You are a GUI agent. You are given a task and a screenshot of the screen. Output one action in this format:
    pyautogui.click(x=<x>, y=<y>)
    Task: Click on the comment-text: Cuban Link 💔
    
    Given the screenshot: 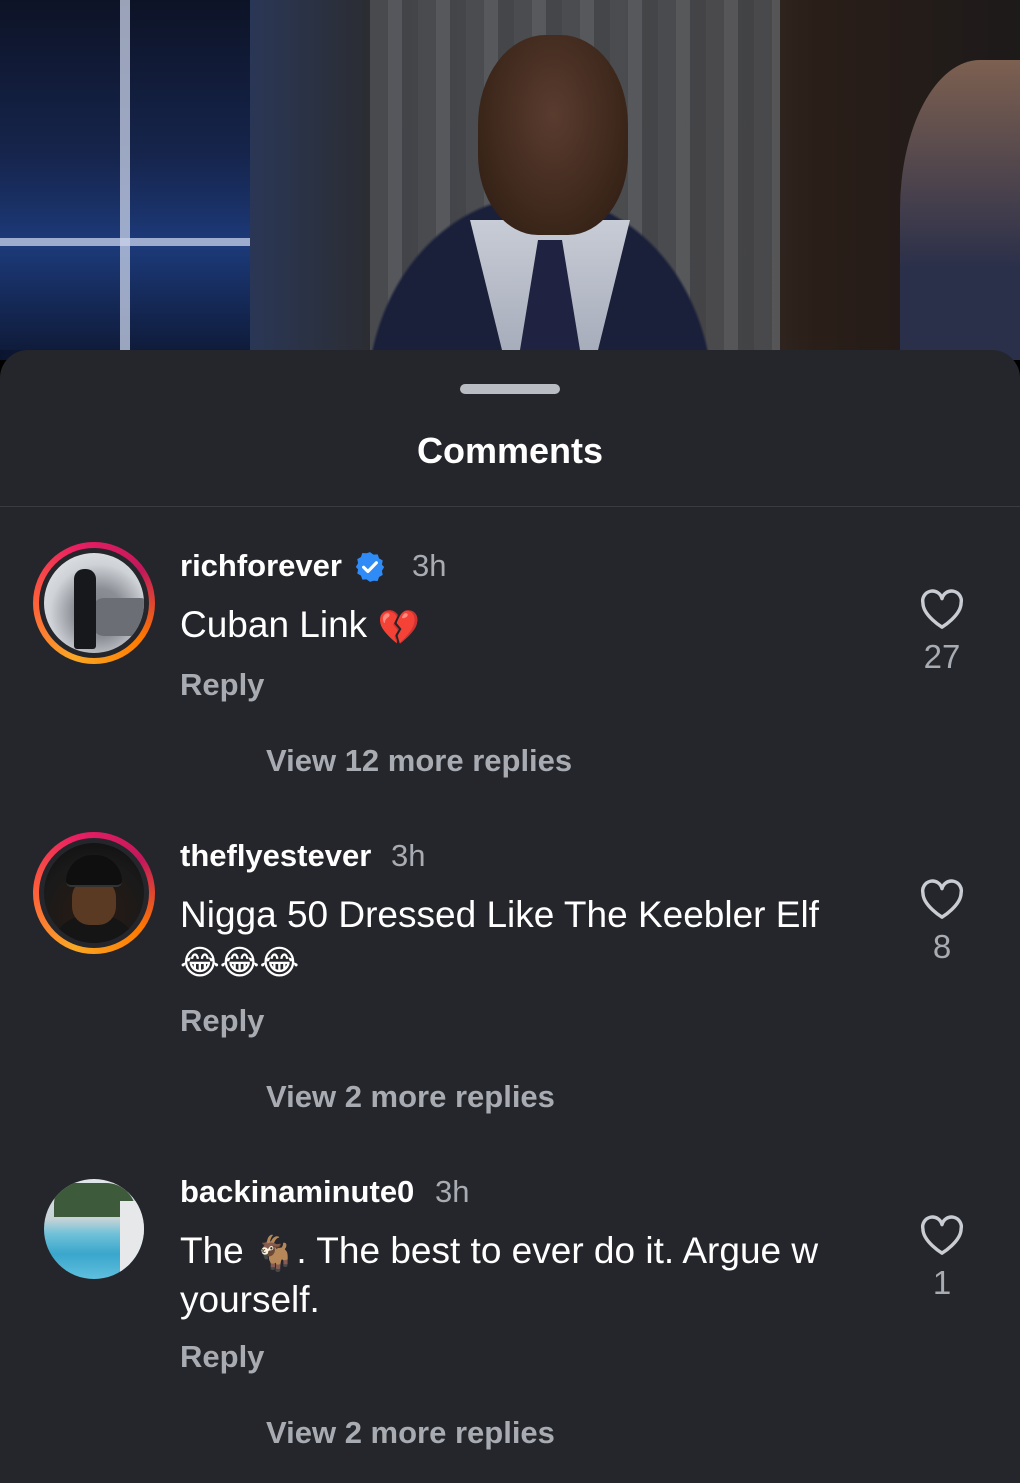 What is the action you would take?
    pyautogui.click(x=525, y=626)
    